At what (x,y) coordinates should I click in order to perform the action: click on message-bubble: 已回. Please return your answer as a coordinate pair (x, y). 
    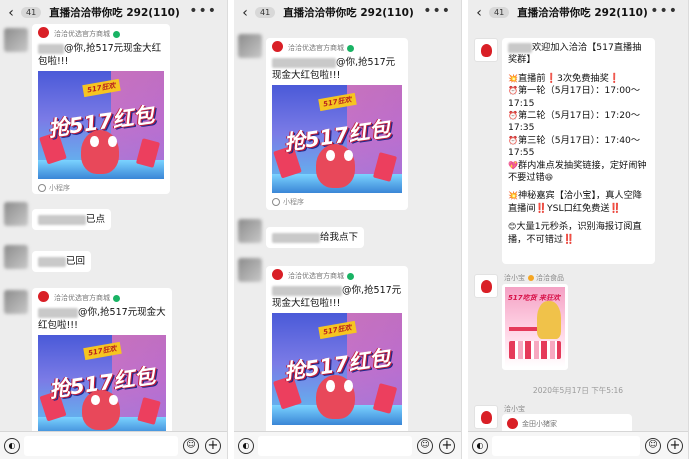
    Looking at the image, I should click on (62, 261).